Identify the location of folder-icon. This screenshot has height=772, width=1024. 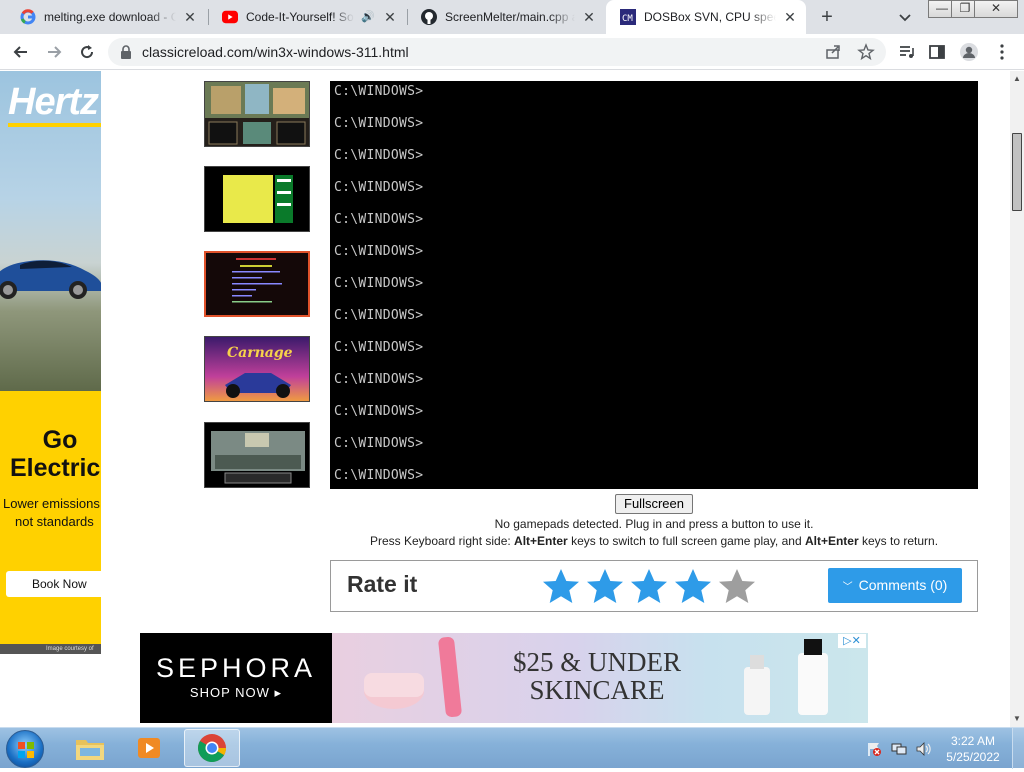
(90, 750).